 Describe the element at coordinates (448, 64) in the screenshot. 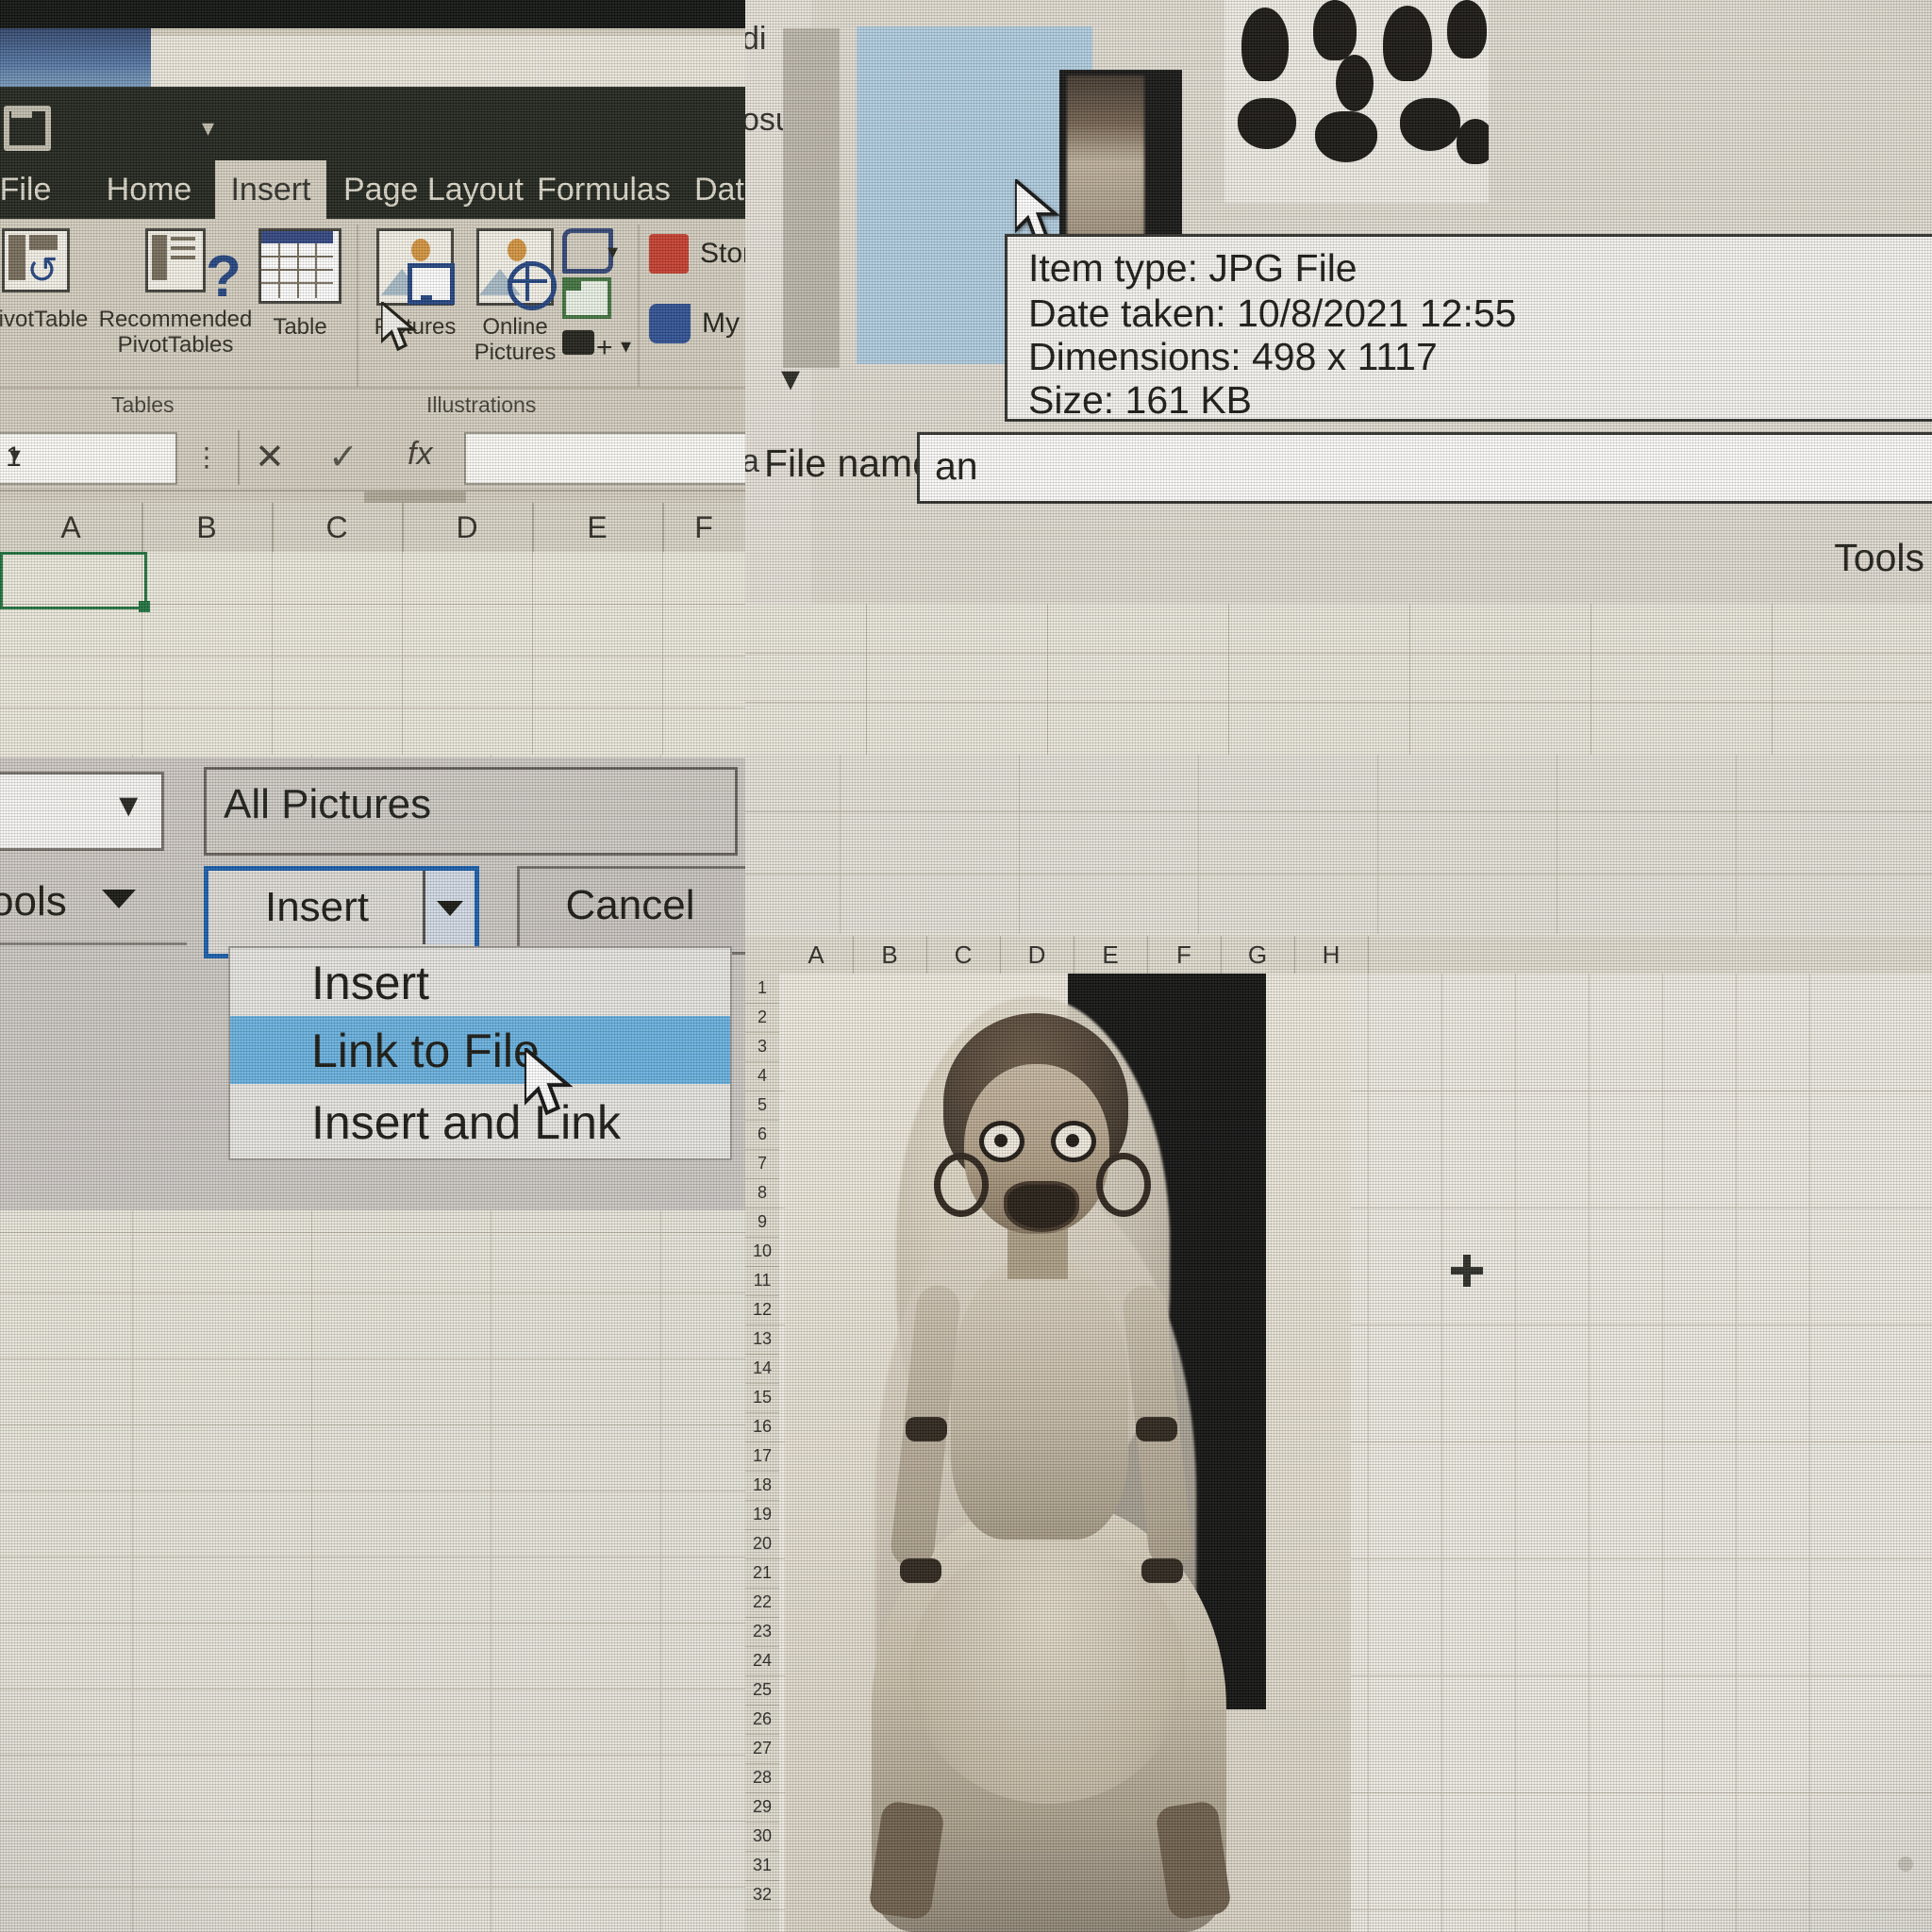

I see `window-title-bar` at that location.